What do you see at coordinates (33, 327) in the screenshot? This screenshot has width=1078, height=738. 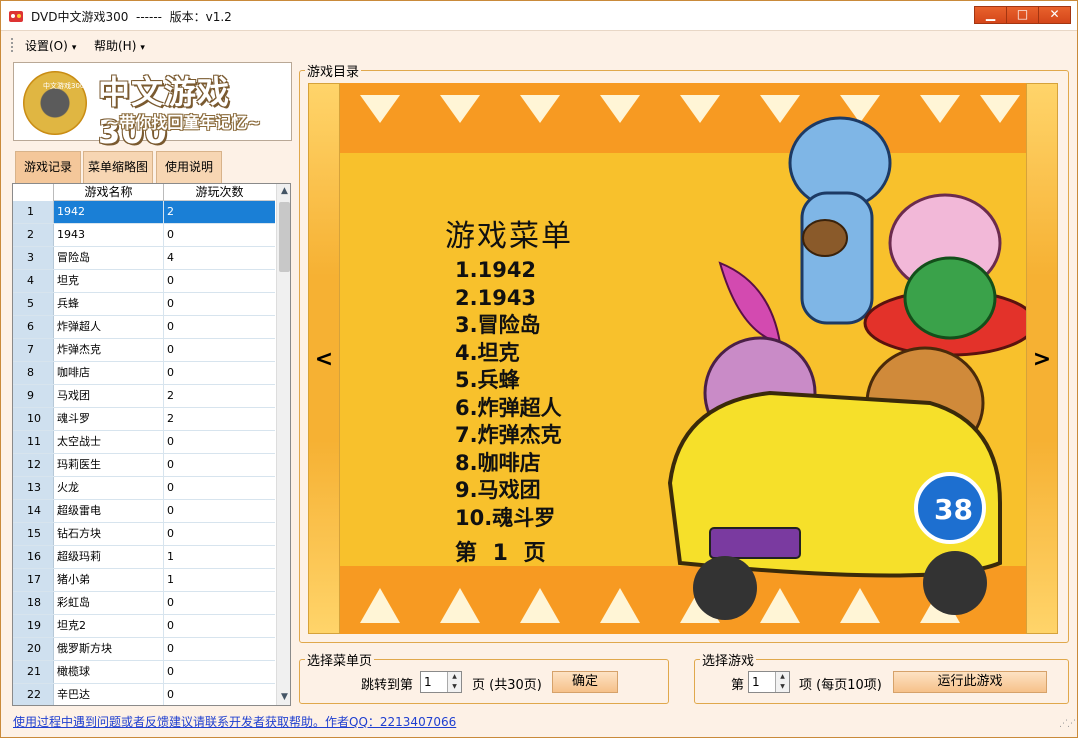 I see `row-number: 6` at bounding box center [33, 327].